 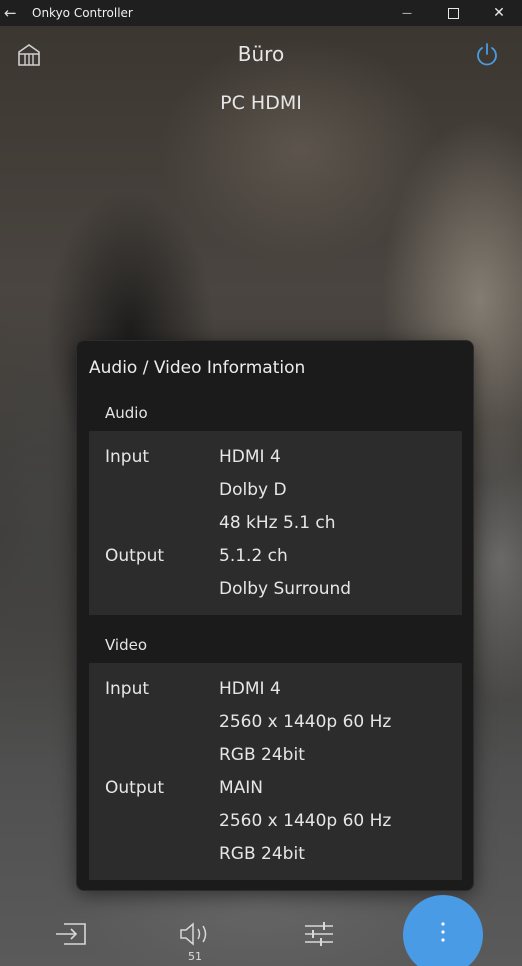 I want to click on info-row: Dolby D, so click(x=283, y=496).